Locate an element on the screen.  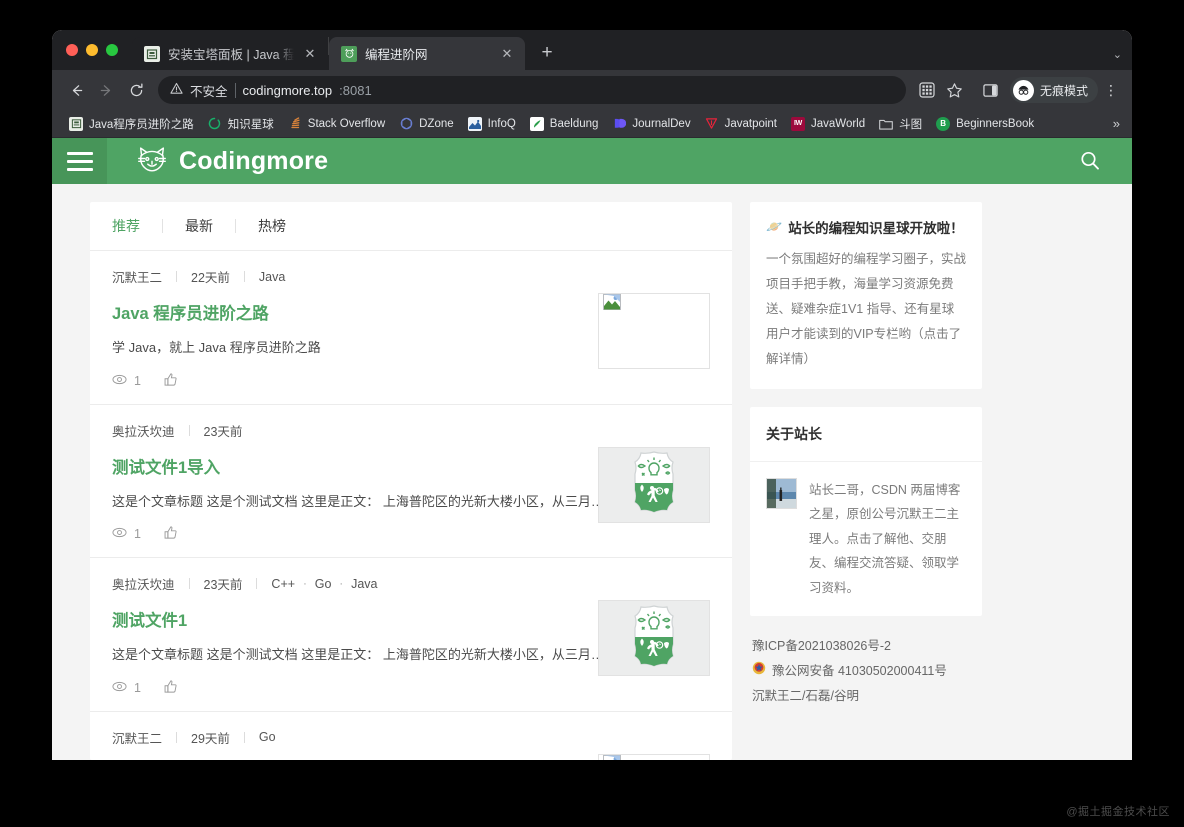
maximize-window-button is located at coordinates (112, 50).